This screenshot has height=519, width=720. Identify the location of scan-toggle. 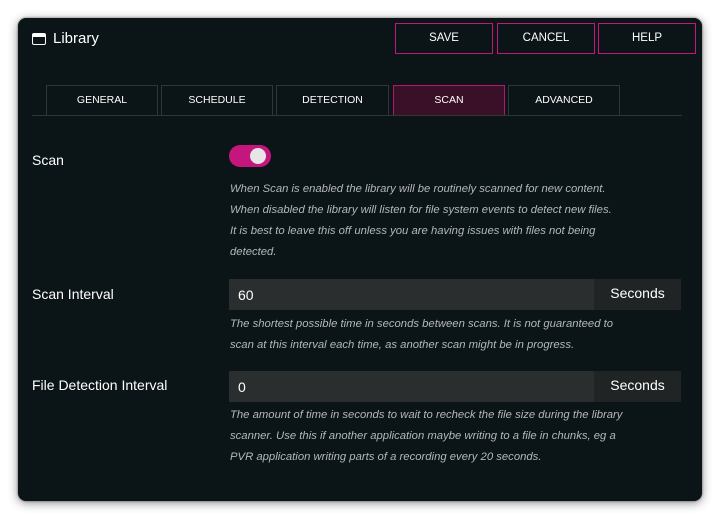
(250, 156).